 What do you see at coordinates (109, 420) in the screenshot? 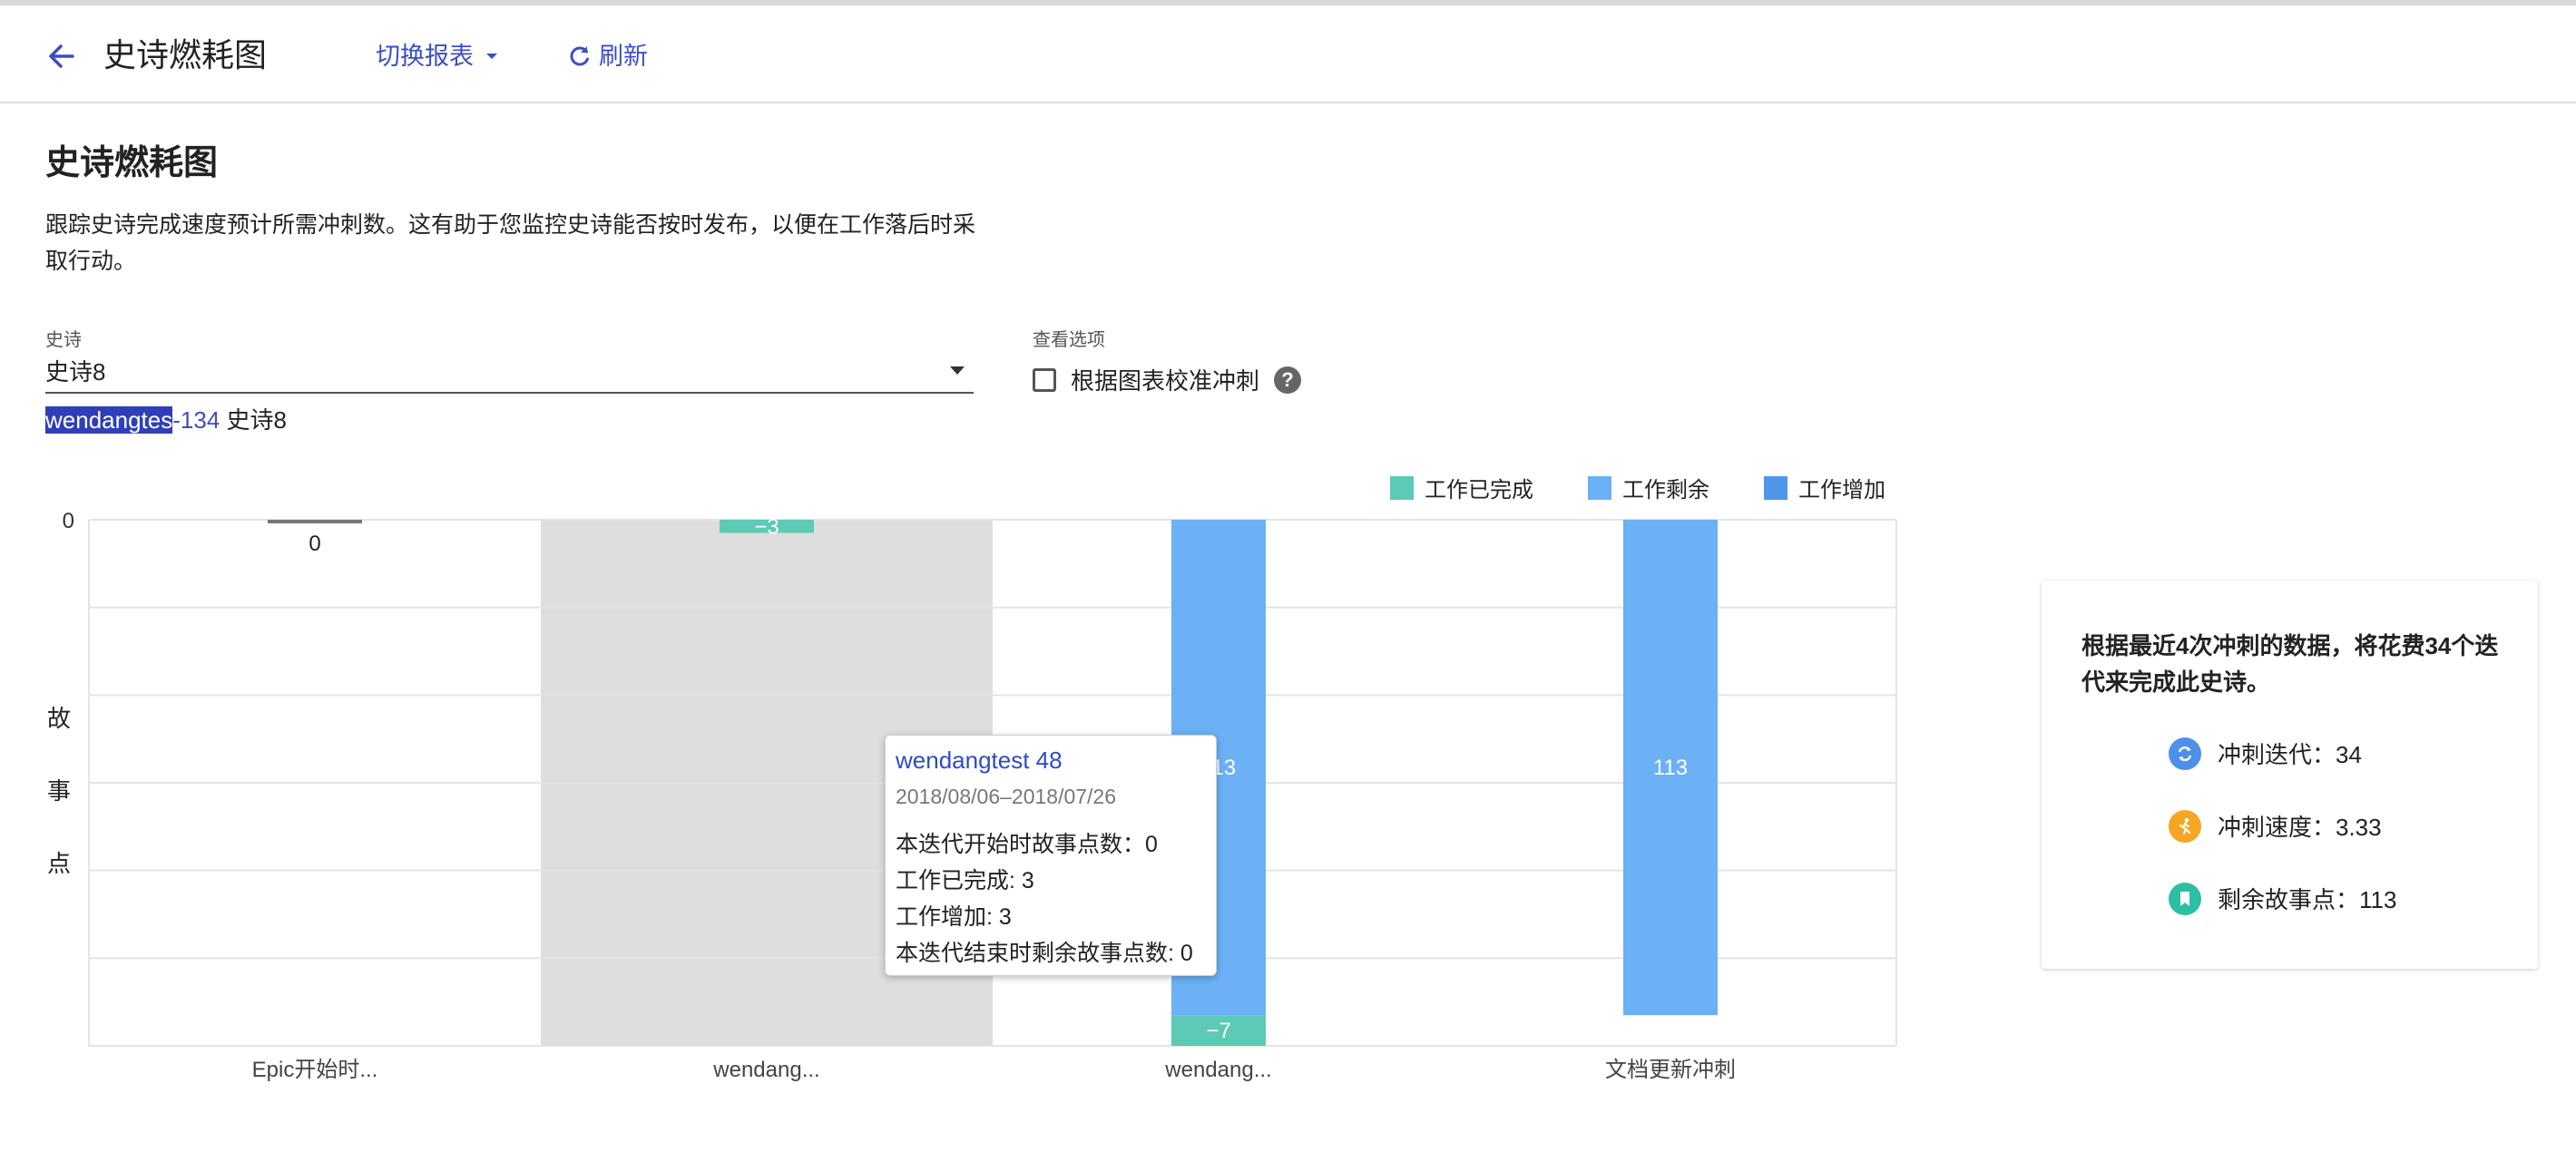
I see `epic-link-key-selected: wendangtes` at bounding box center [109, 420].